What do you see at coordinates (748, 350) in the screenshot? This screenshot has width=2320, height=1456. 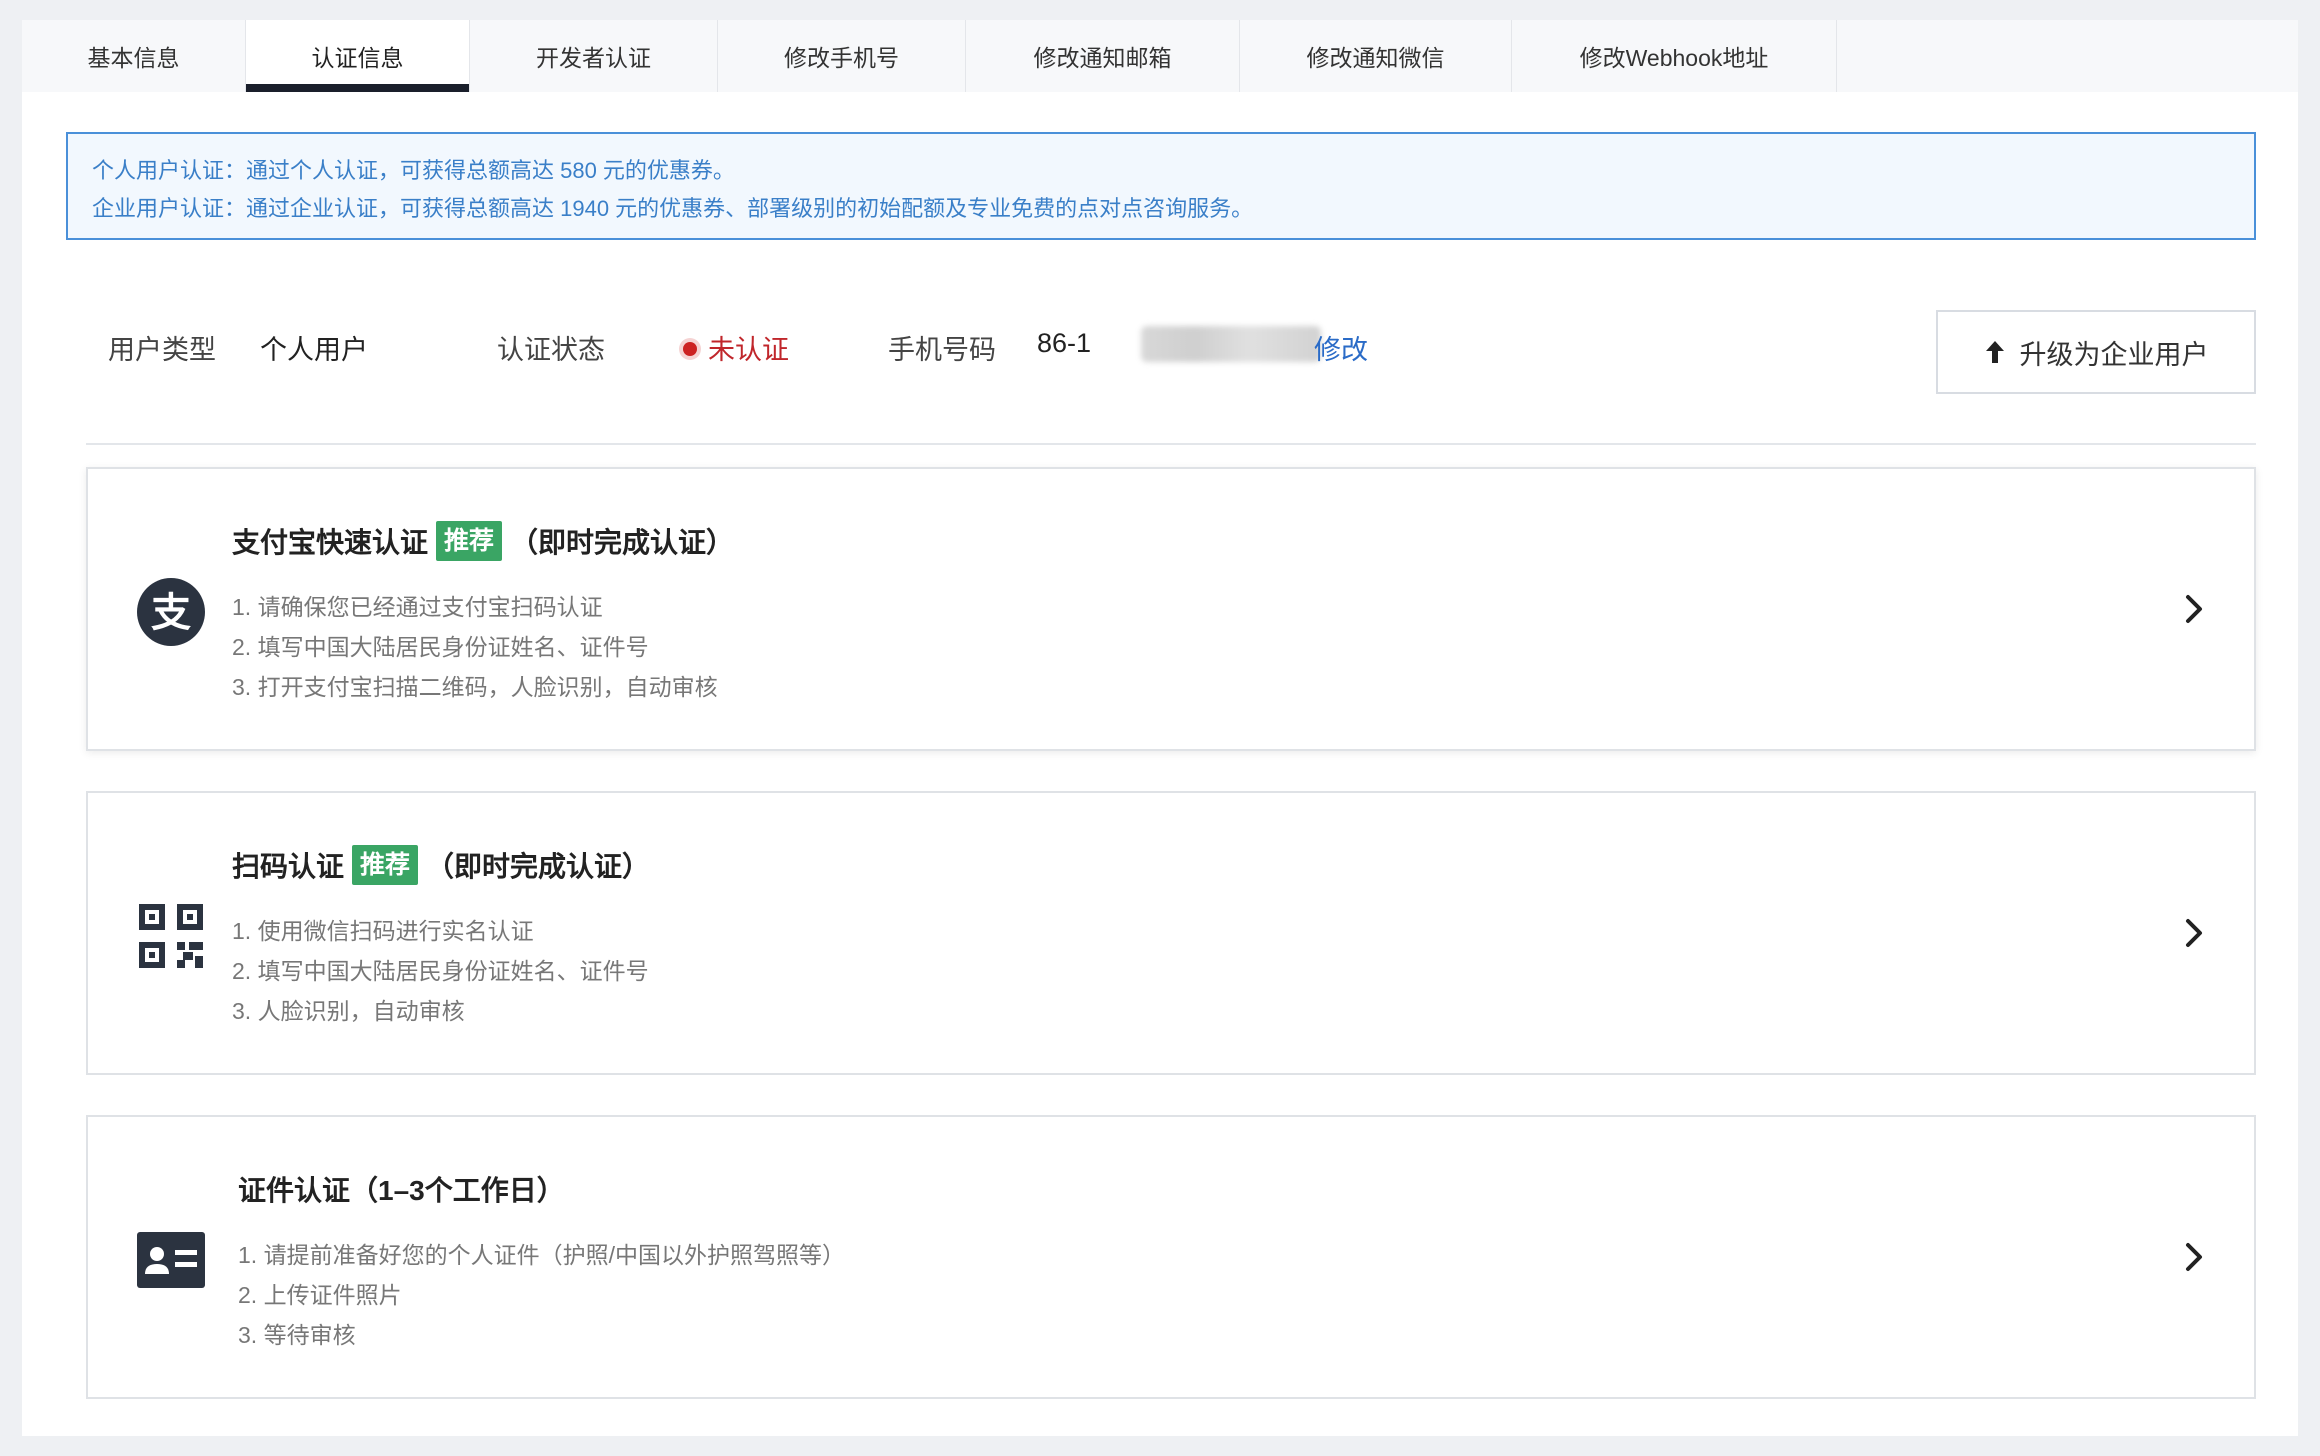 I see `status-value: 未认证` at bounding box center [748, 350].